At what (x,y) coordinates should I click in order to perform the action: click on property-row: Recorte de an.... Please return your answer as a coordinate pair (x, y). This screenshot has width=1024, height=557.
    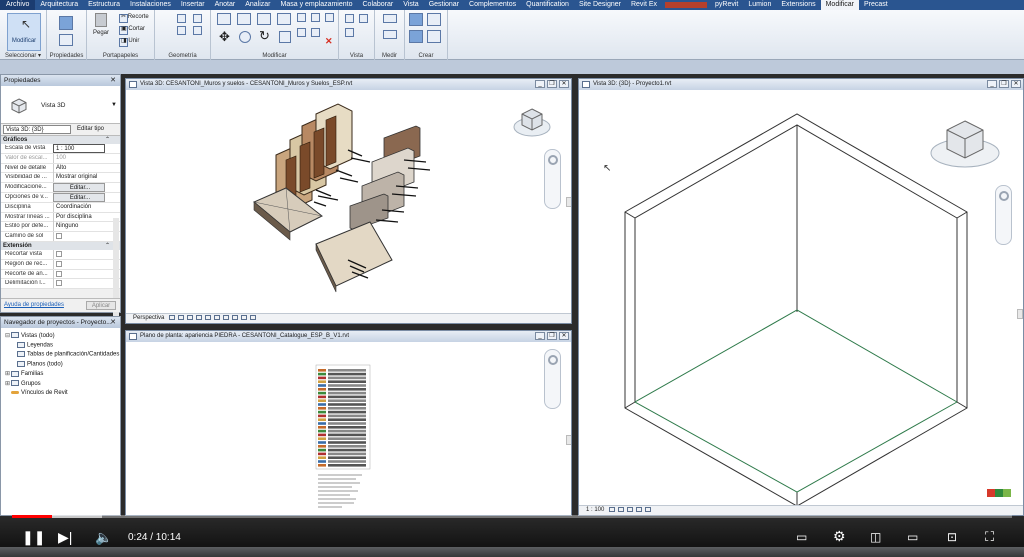
    Looking at the image, I should click on (60, 274).